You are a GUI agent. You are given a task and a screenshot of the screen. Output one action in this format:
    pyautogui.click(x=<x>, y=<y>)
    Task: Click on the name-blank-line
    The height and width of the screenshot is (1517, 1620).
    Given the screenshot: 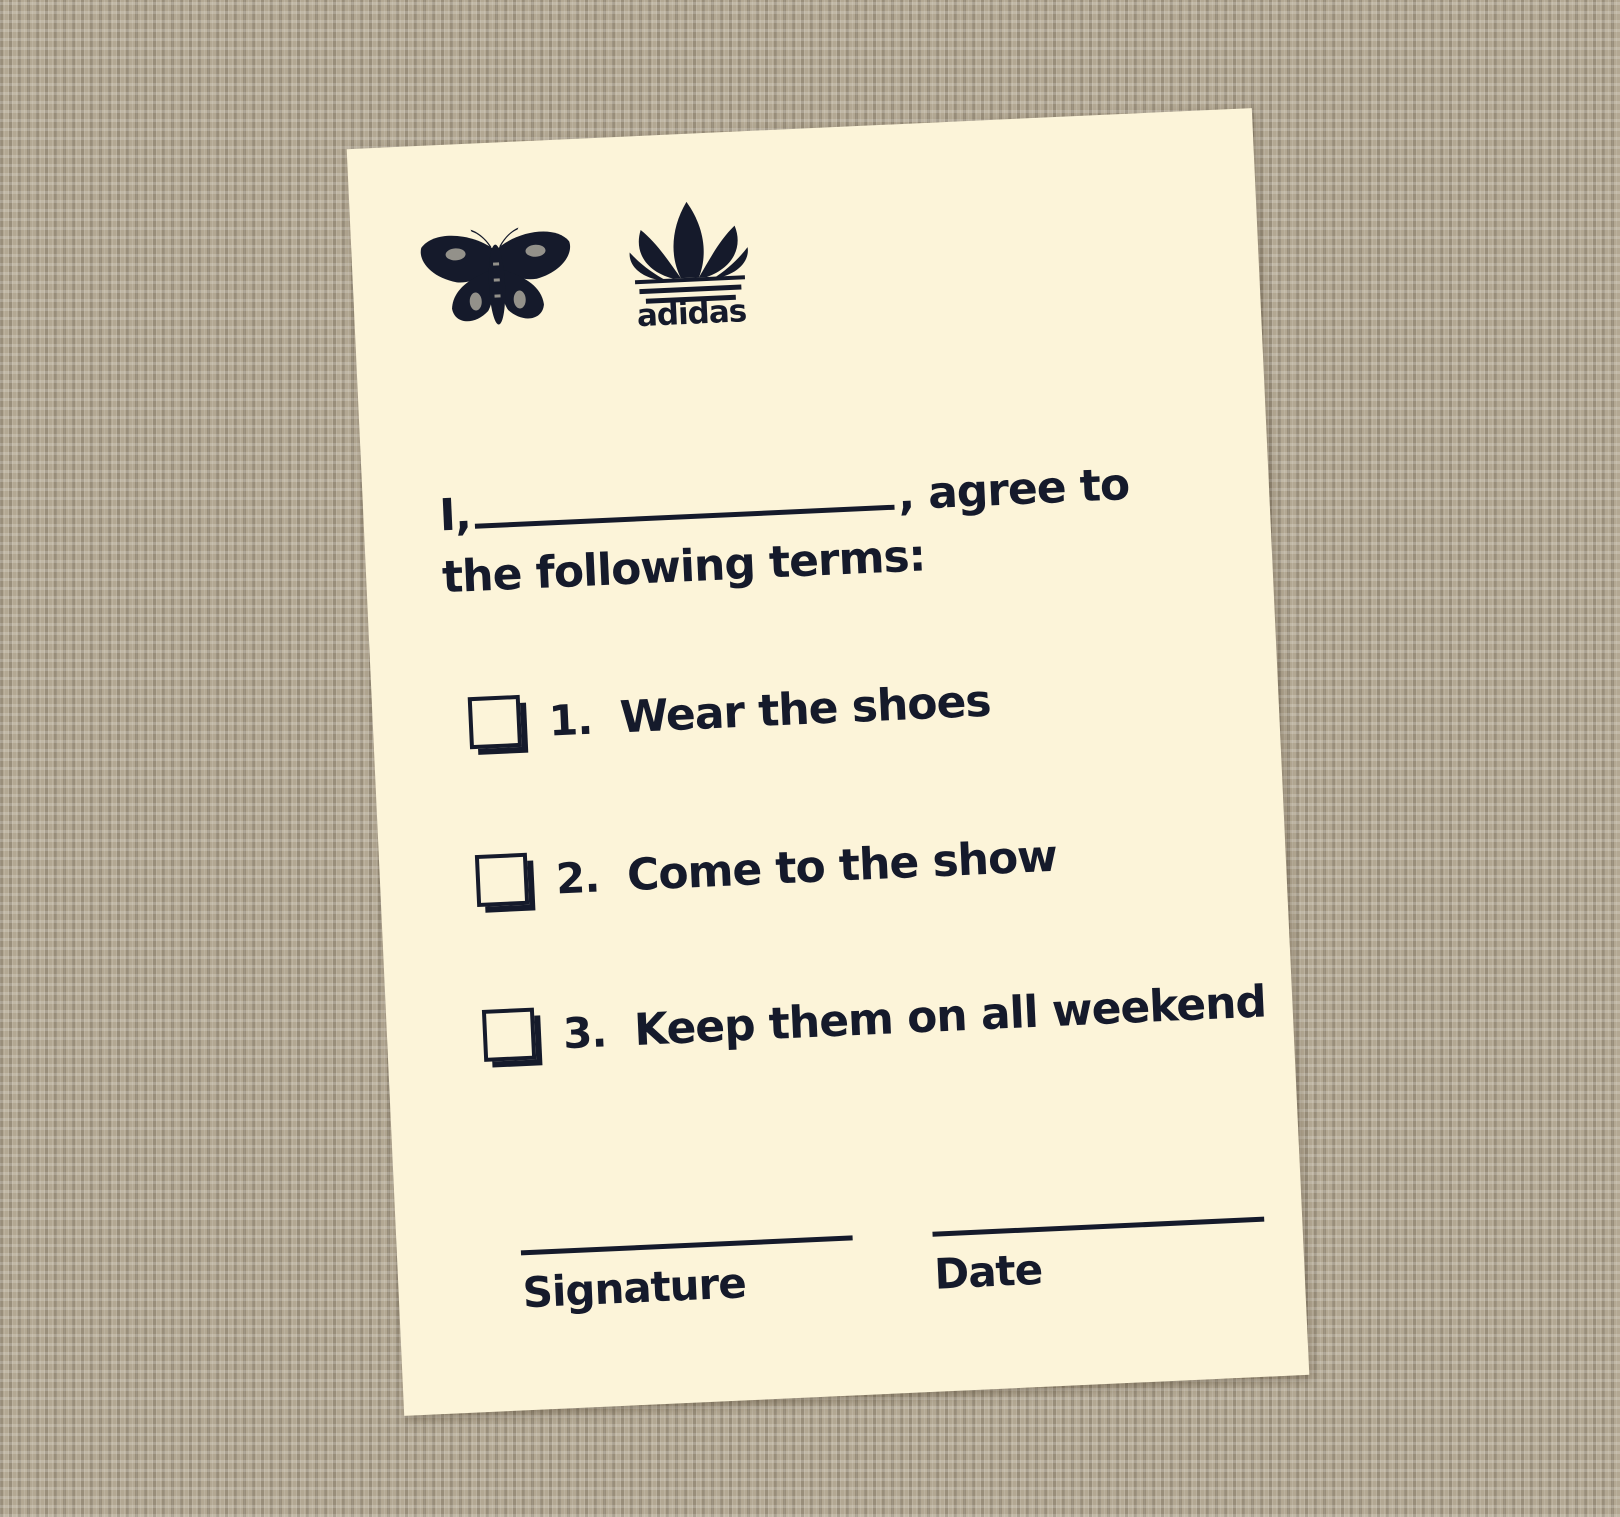 What is the action you would take?
    pyautogui.click(x=684, y=501)
    